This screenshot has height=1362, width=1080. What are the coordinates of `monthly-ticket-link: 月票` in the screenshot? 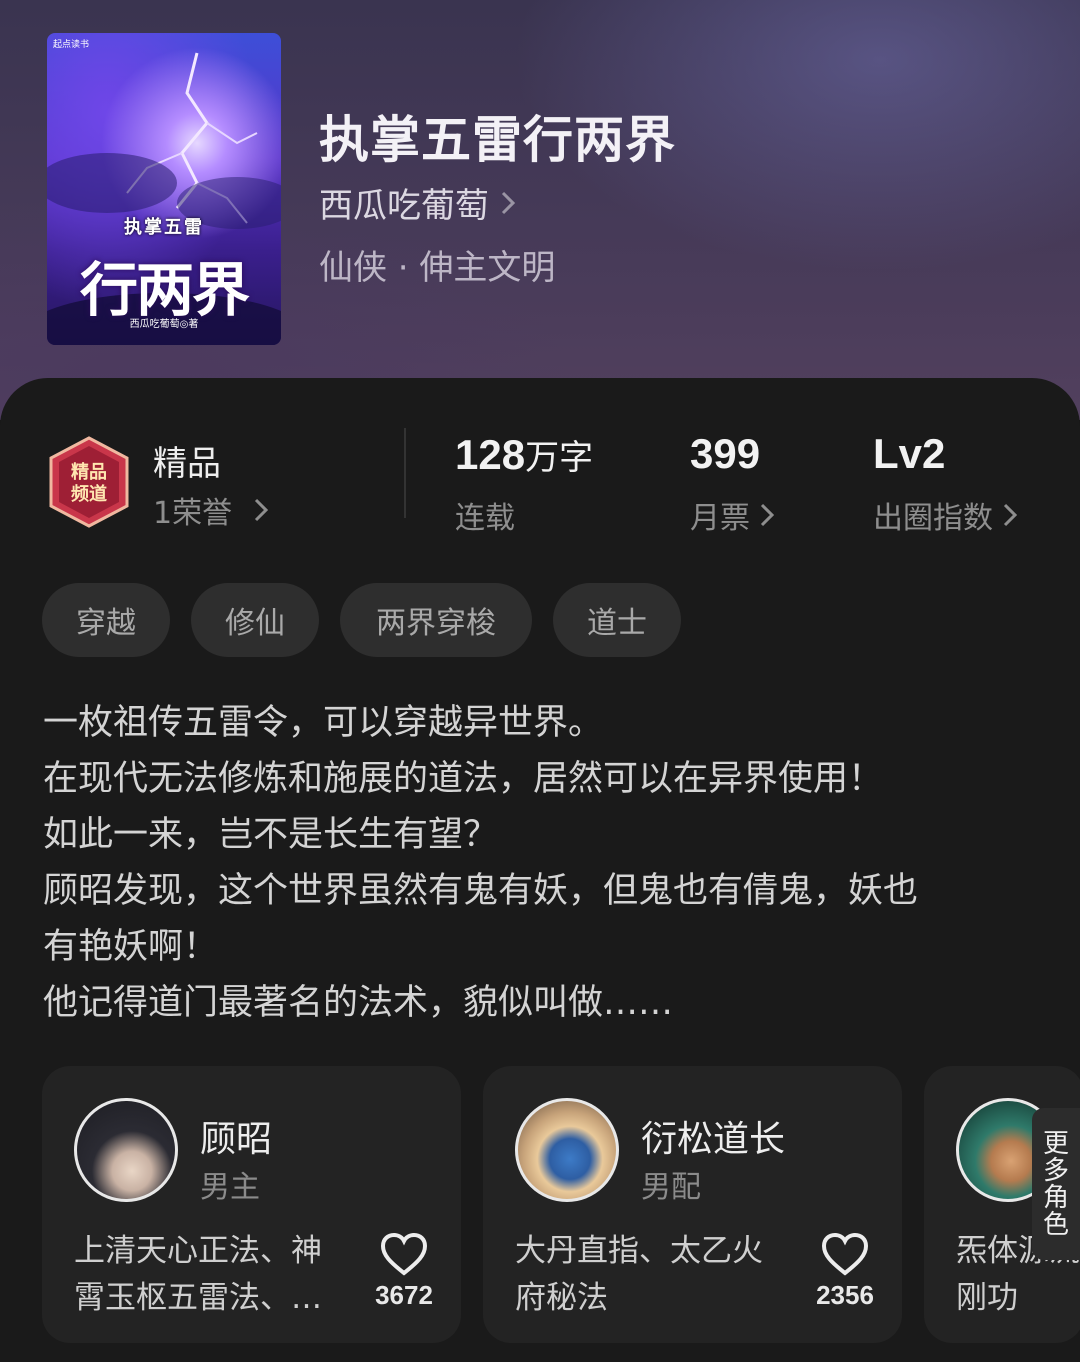 It's located at (732, 515).